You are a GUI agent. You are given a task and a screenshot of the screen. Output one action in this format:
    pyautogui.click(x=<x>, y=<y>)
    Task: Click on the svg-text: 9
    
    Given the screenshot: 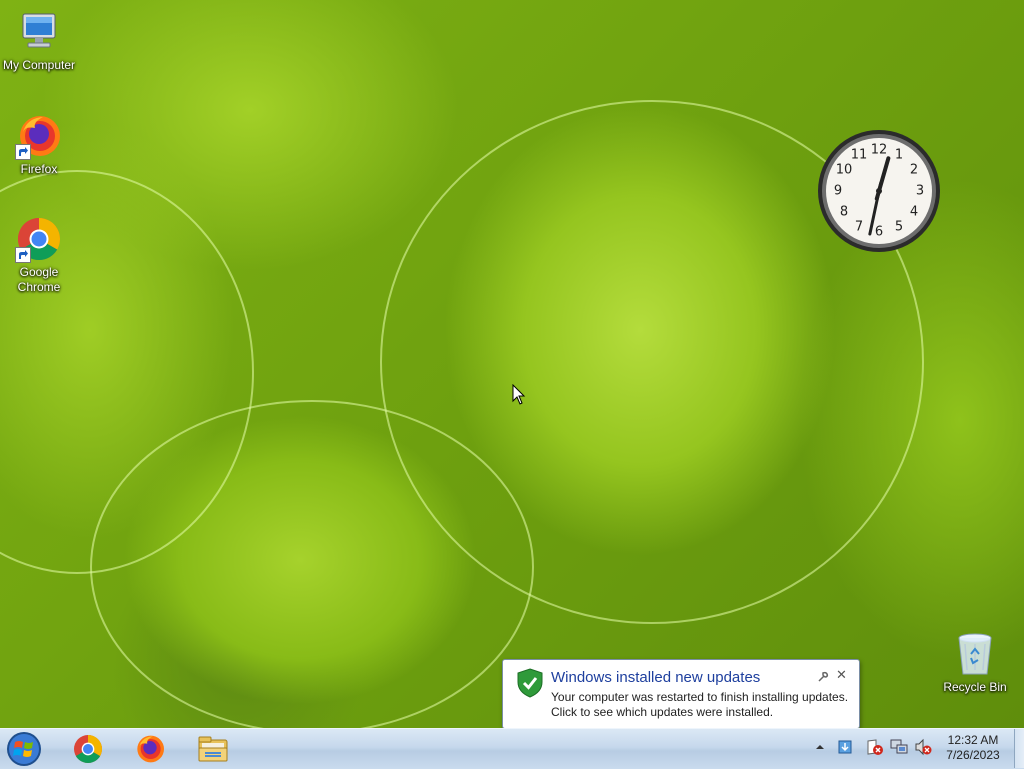 What is the action you would take?
    pyautogui.click(x=838, y=191)
    